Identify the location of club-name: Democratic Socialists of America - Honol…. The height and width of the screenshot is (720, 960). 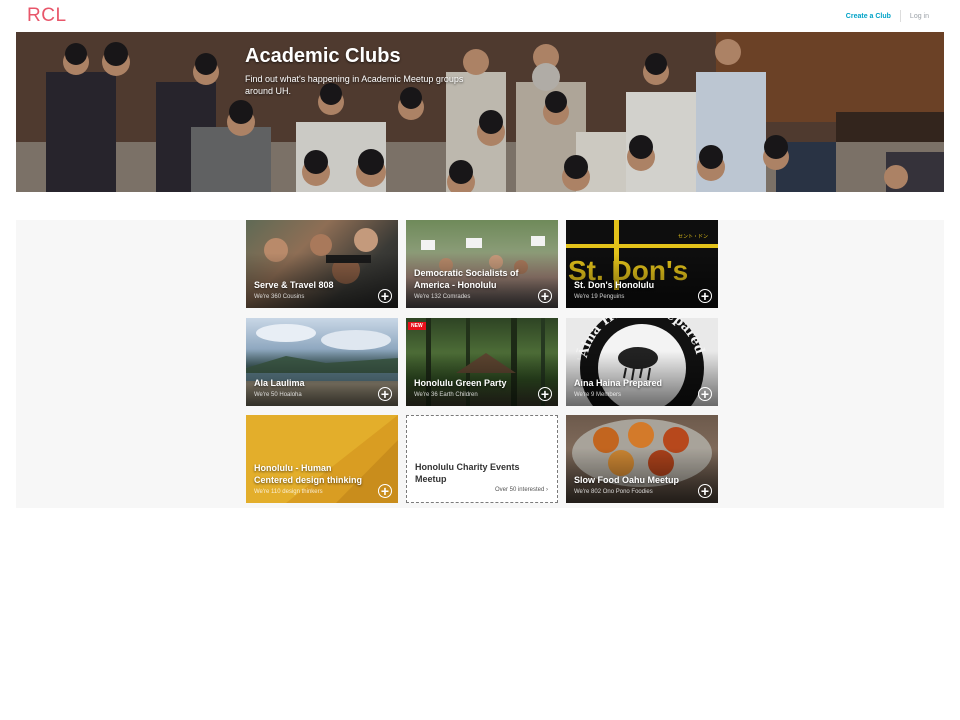
(466, 279).